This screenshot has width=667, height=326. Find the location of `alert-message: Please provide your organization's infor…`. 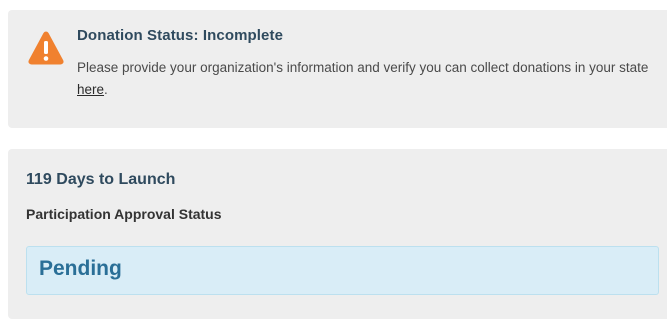

alert-message: Please provide your organization's infor… is located at coordinates (371, 79).